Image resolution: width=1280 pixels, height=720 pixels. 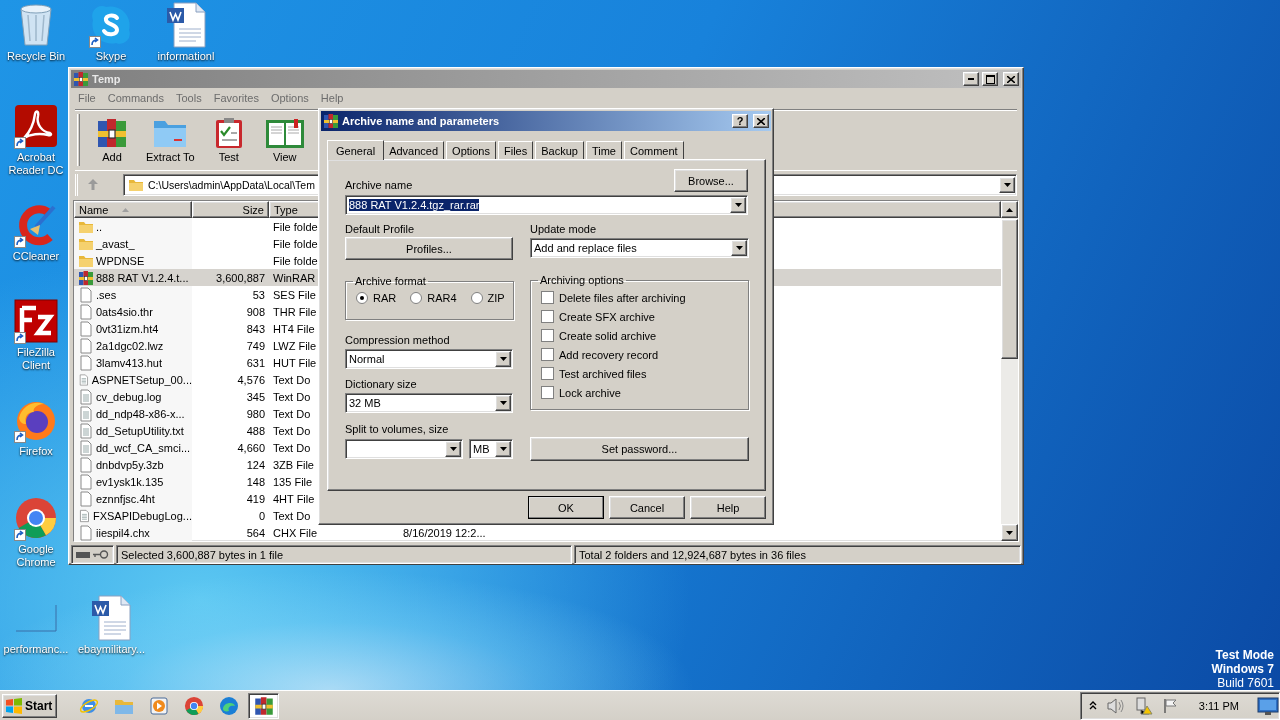 What do you see at coordinates (255, 499) in the screenshot?
I see `file-size: 419` at bounding box center [255, 499].